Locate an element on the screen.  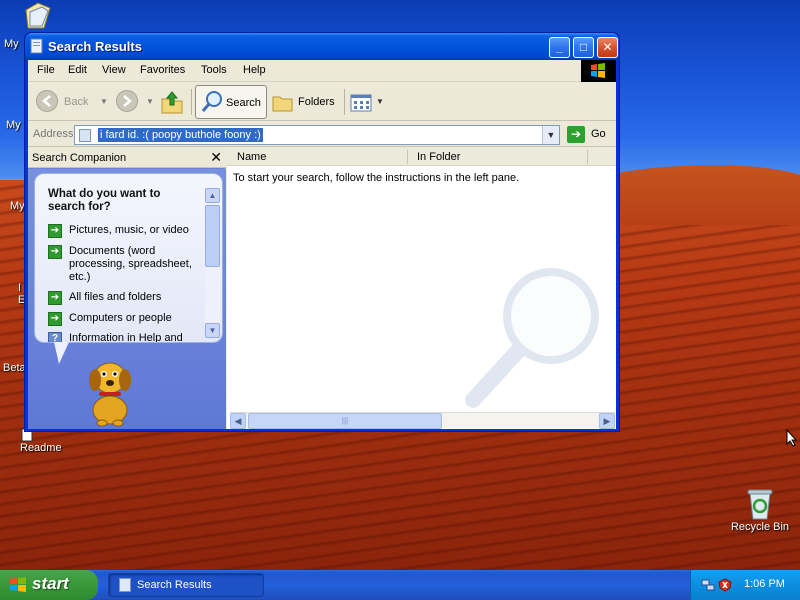
network-icon is located at coordinates (708, 585).